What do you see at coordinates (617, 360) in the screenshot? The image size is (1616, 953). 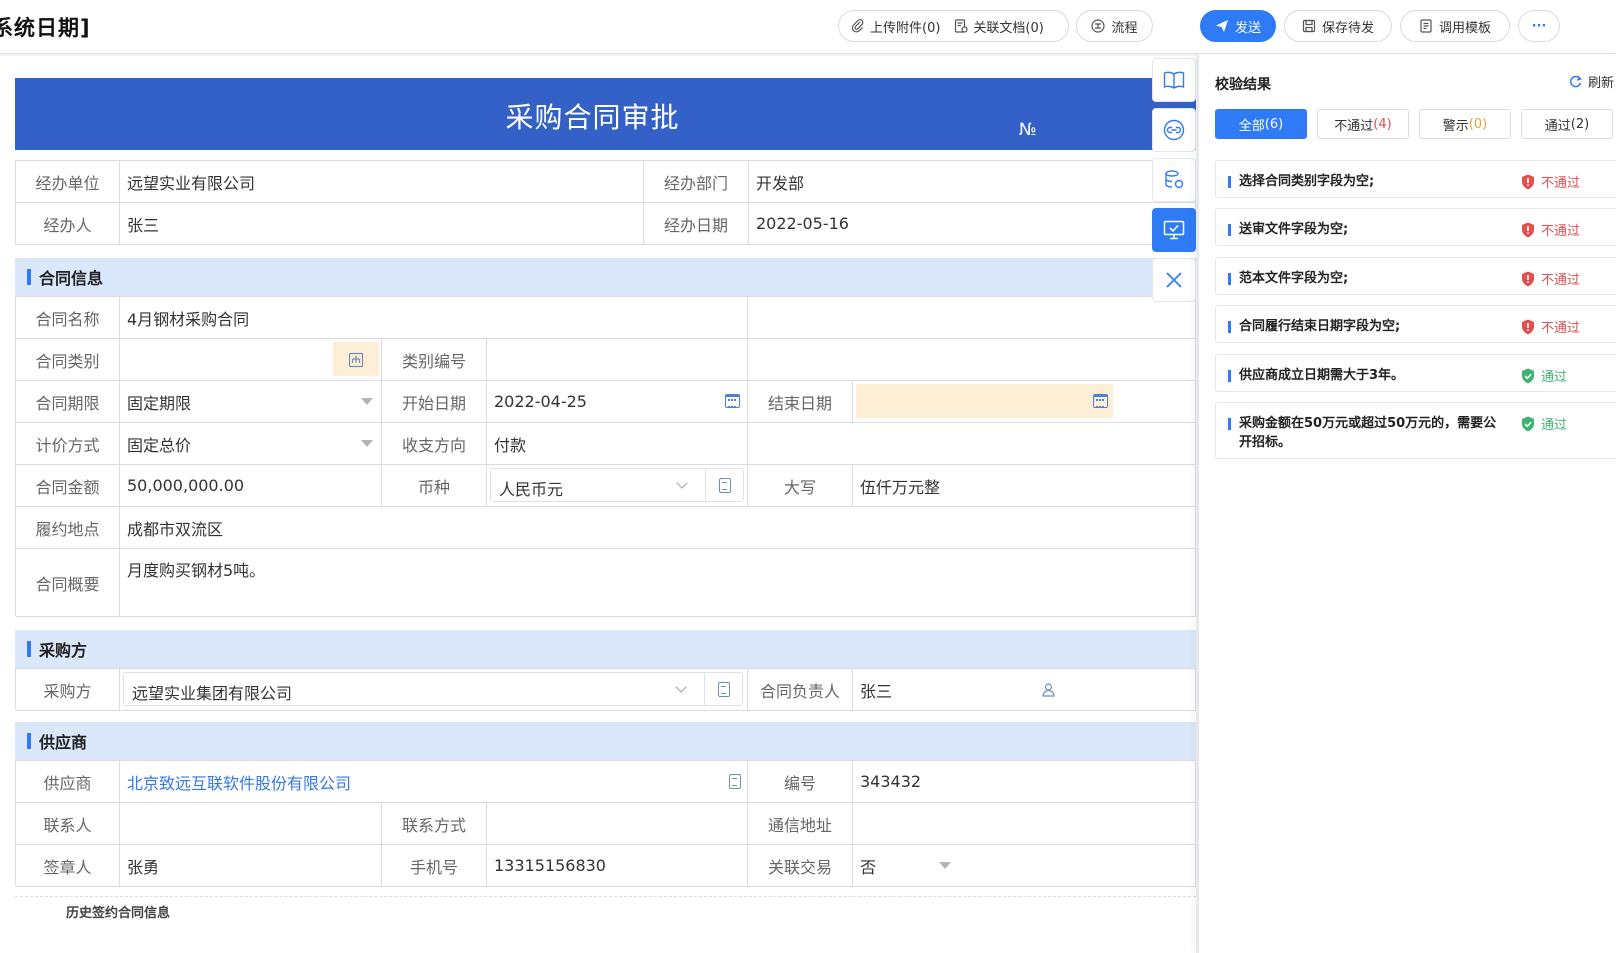 I see `type-code-value` at bounding box center [617, 360].